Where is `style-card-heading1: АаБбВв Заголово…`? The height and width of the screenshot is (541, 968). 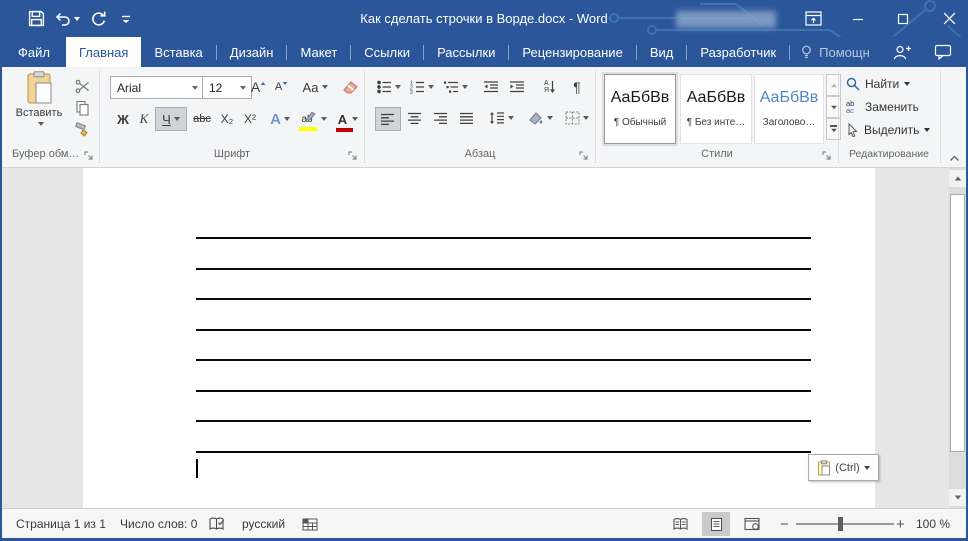 style-card-heading1: АаБбВв Заголово… is located at coordinates (789, 109).